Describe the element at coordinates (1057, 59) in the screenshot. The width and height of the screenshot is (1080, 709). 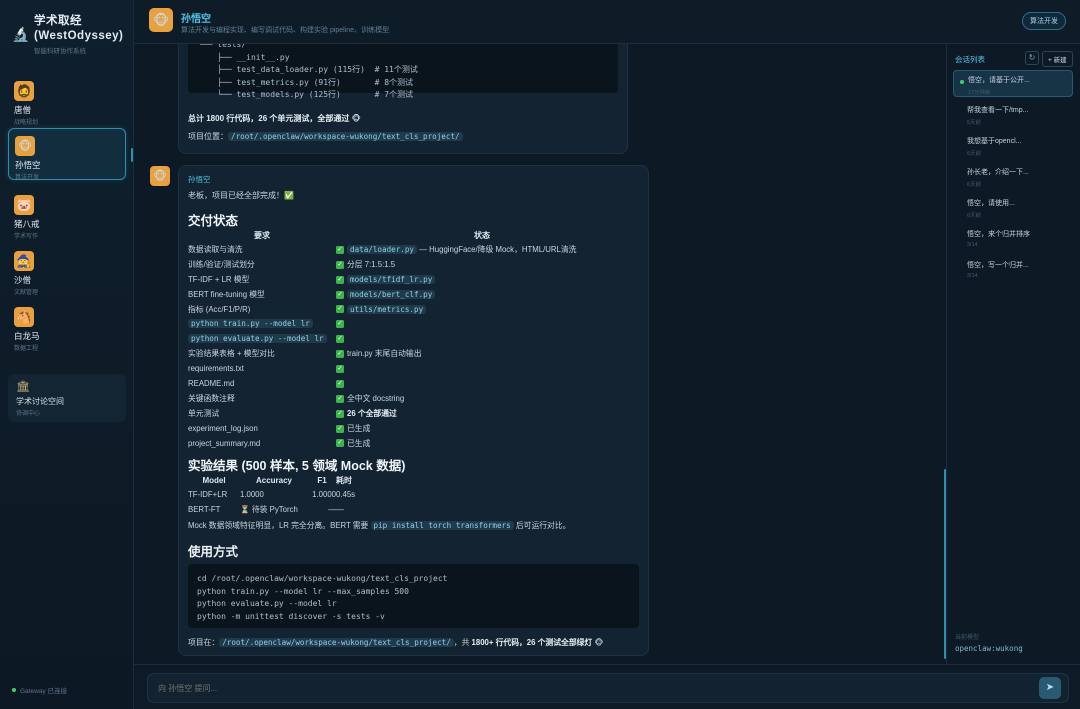
I see `new-session-button: + 新建` at that location.